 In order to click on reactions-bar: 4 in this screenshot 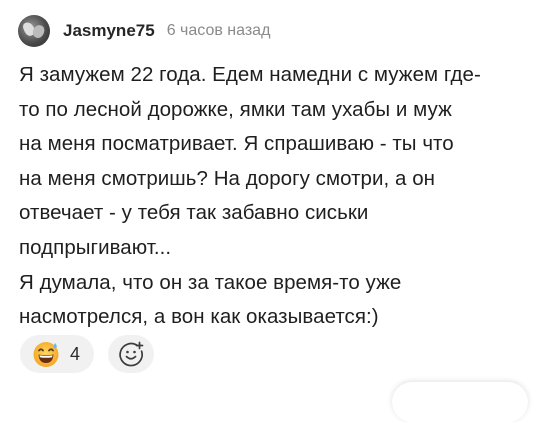, I will do `click(87, 354)`.